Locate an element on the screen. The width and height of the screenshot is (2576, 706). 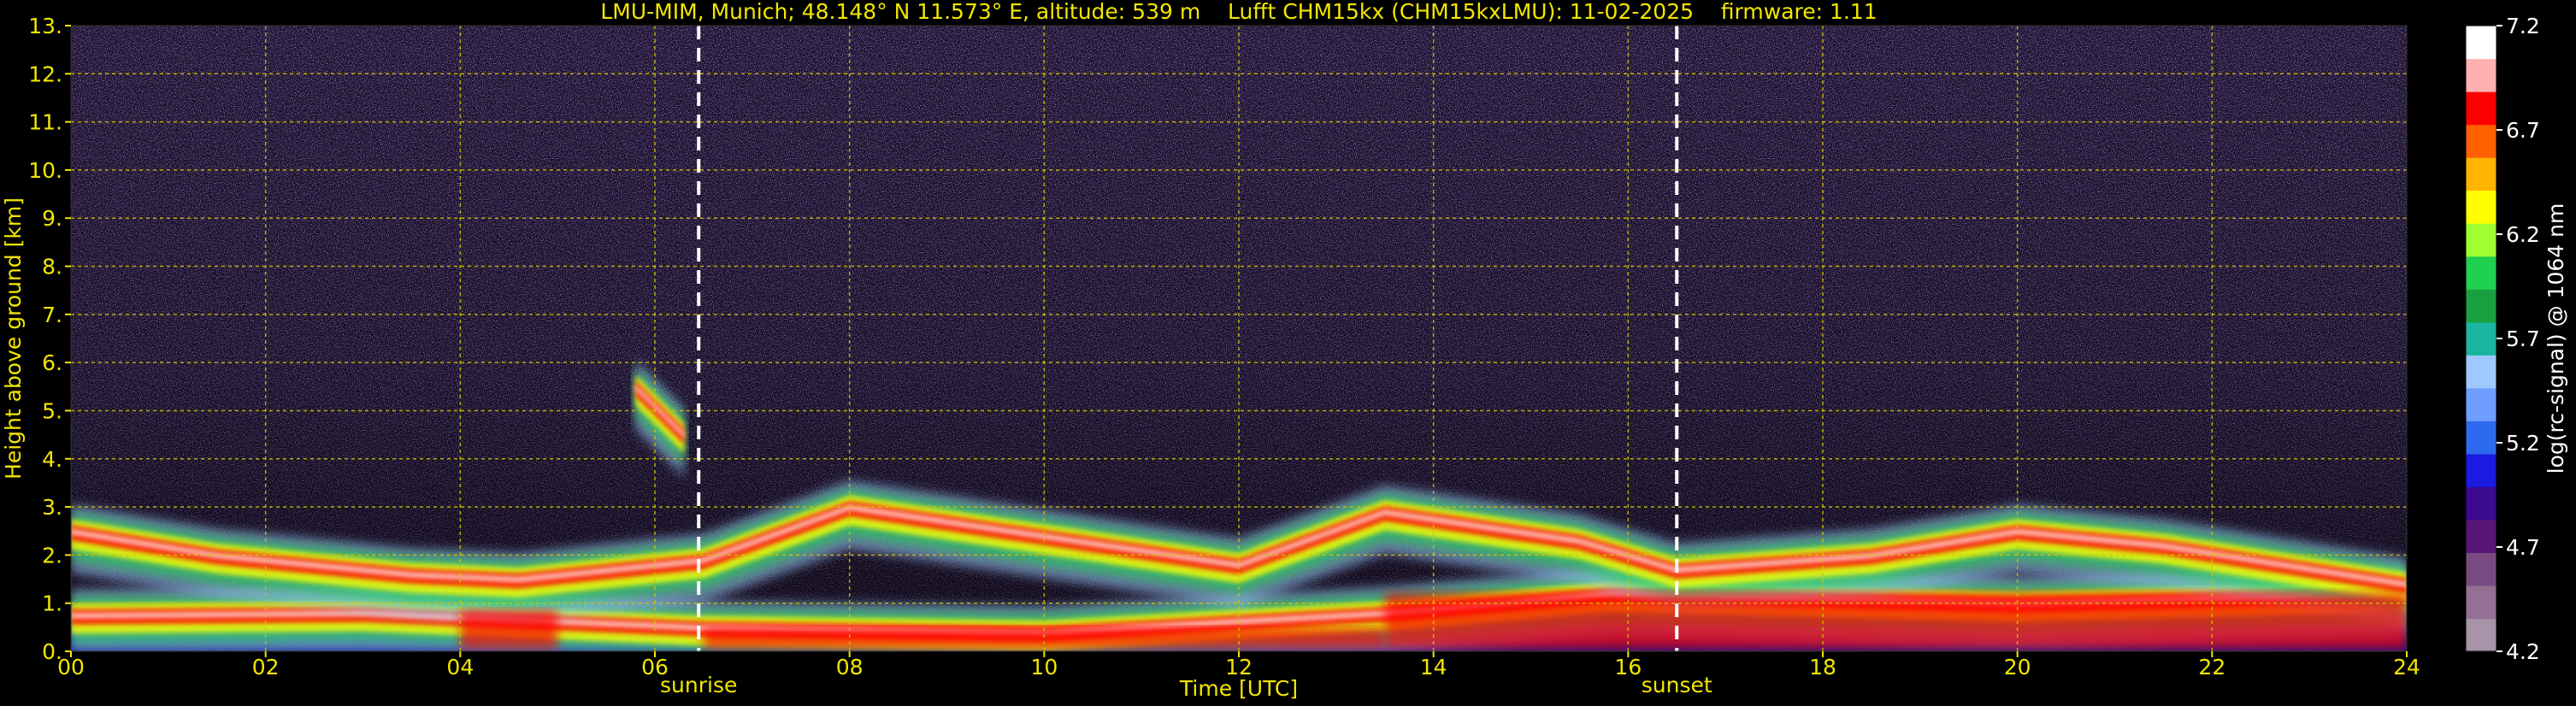
x-axis-label: Time [UTC] is located at coordinates (1238, 688).